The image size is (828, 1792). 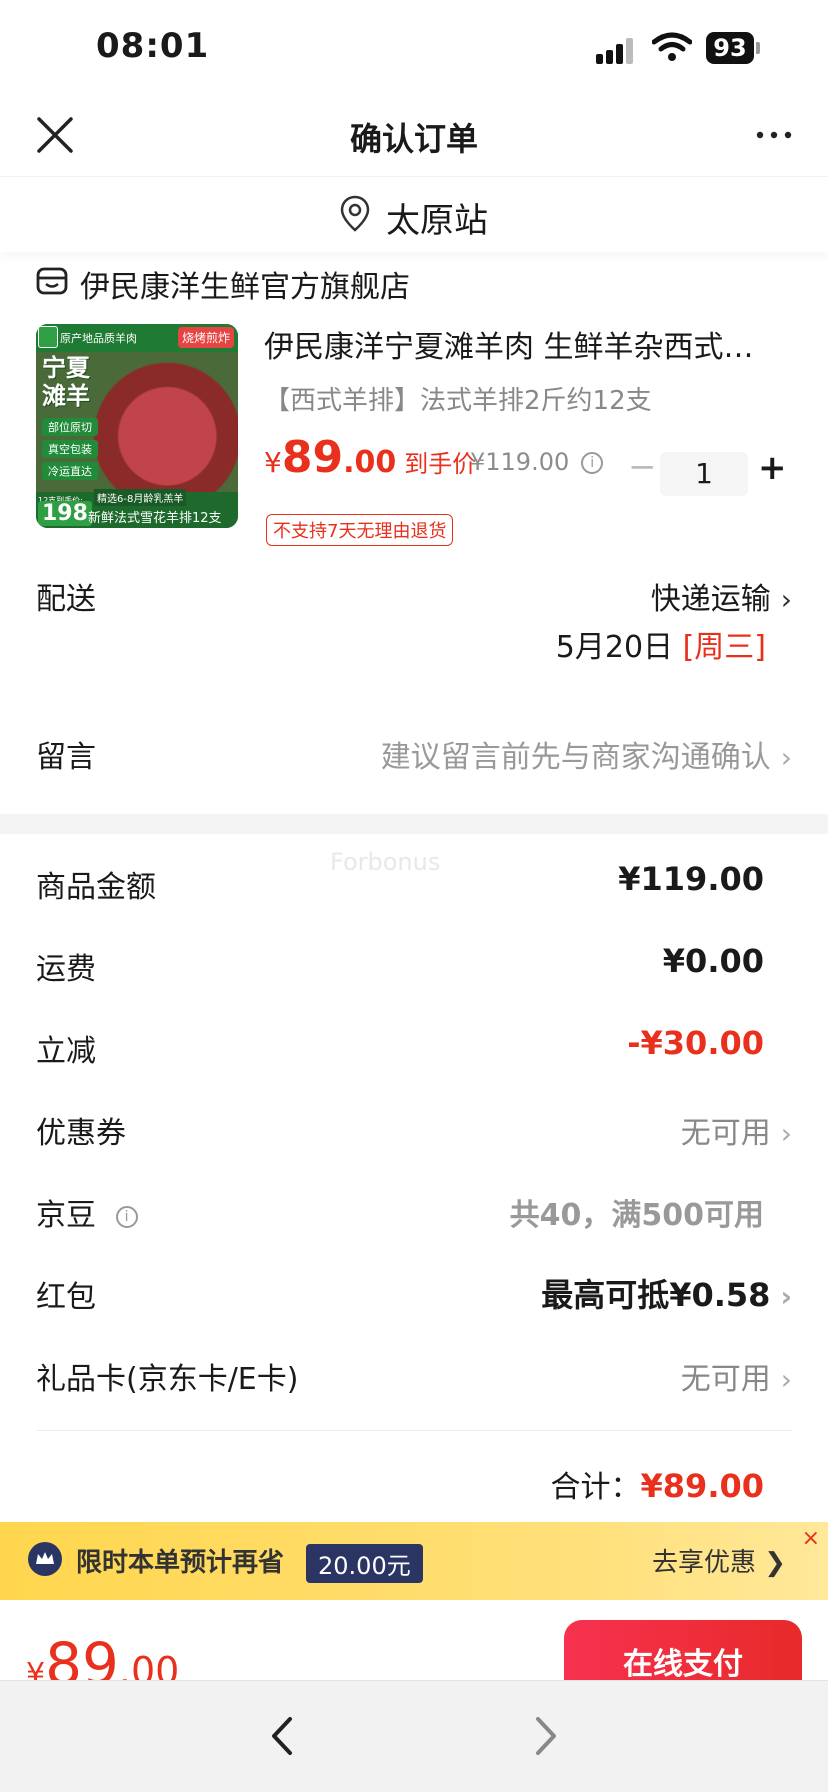 What do you see at coordinates (87, 1212) in the screenshot?
I see `jingdou-label: 京豆 i` at bounding box center [87, 1212].